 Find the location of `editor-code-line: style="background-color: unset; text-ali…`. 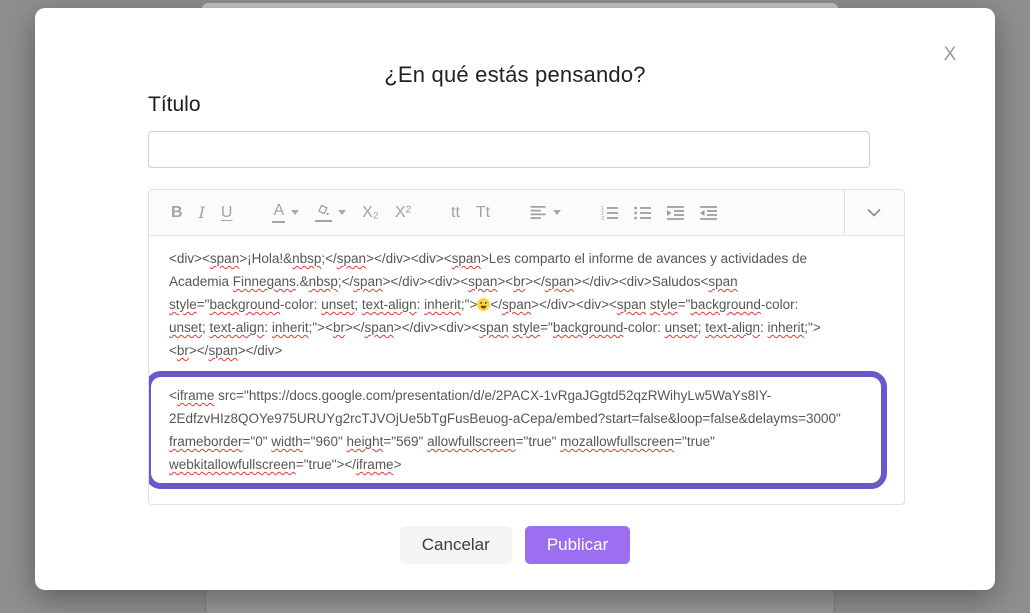

editor-code-line: style="background-color: unset; text-ali… is located at coordinates (484, 304).